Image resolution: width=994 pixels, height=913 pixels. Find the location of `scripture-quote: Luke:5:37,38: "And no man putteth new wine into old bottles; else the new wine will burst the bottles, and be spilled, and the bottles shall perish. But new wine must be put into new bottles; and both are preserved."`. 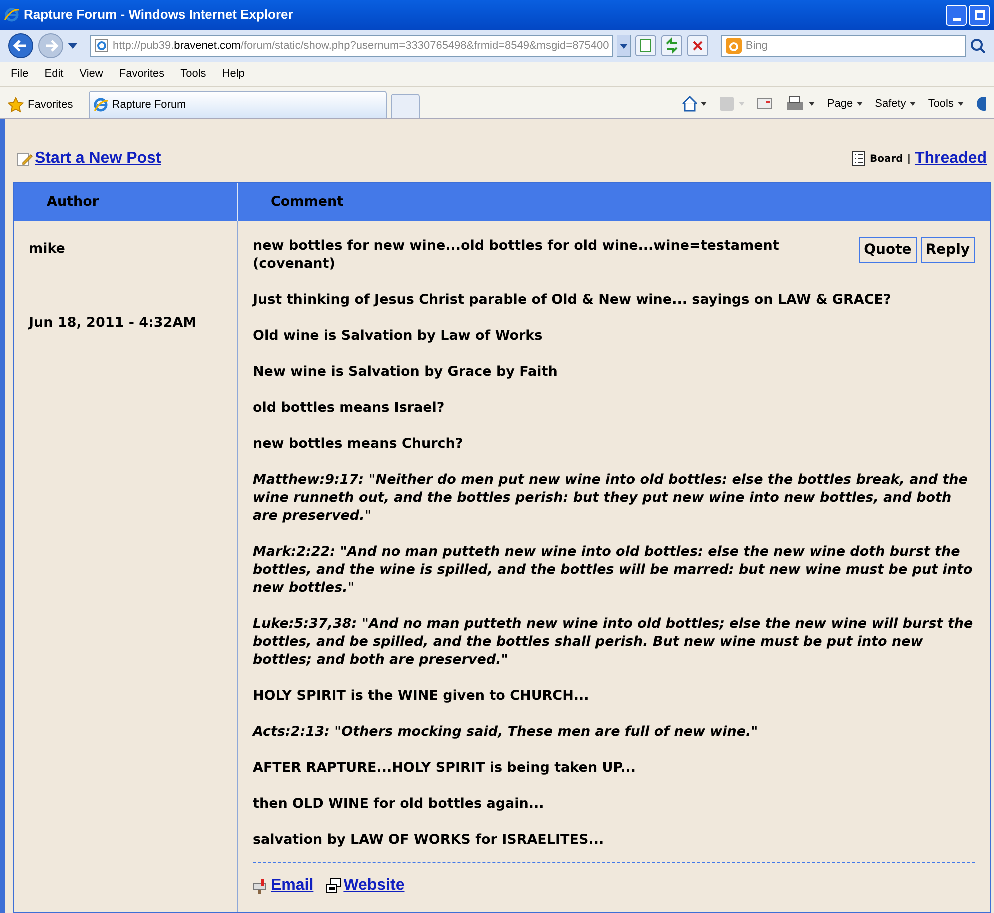

scripture-quote: Luke:5:37,38: "And no man putteth new wine into old bottles; else the new wine will burst the bottles, and be spilled, and the bottles shall perish. But new wine must be put into new bottles; and both are preserved." is located at coordinates (613, 642).